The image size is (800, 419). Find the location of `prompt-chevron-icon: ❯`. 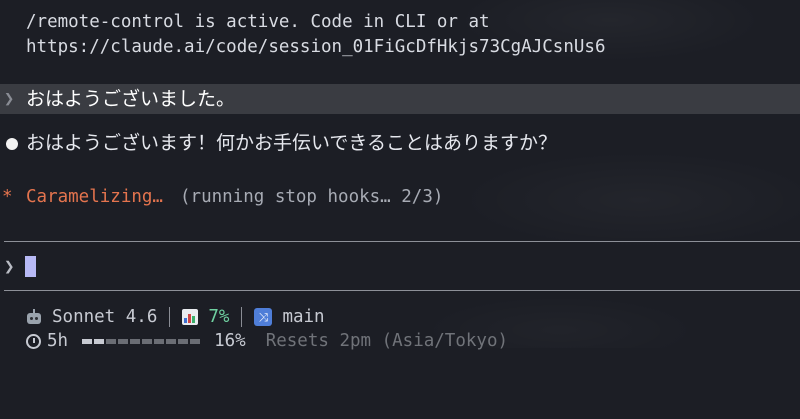

prompt-chevron-icon: ❯ is located at coordinates (9, 99).